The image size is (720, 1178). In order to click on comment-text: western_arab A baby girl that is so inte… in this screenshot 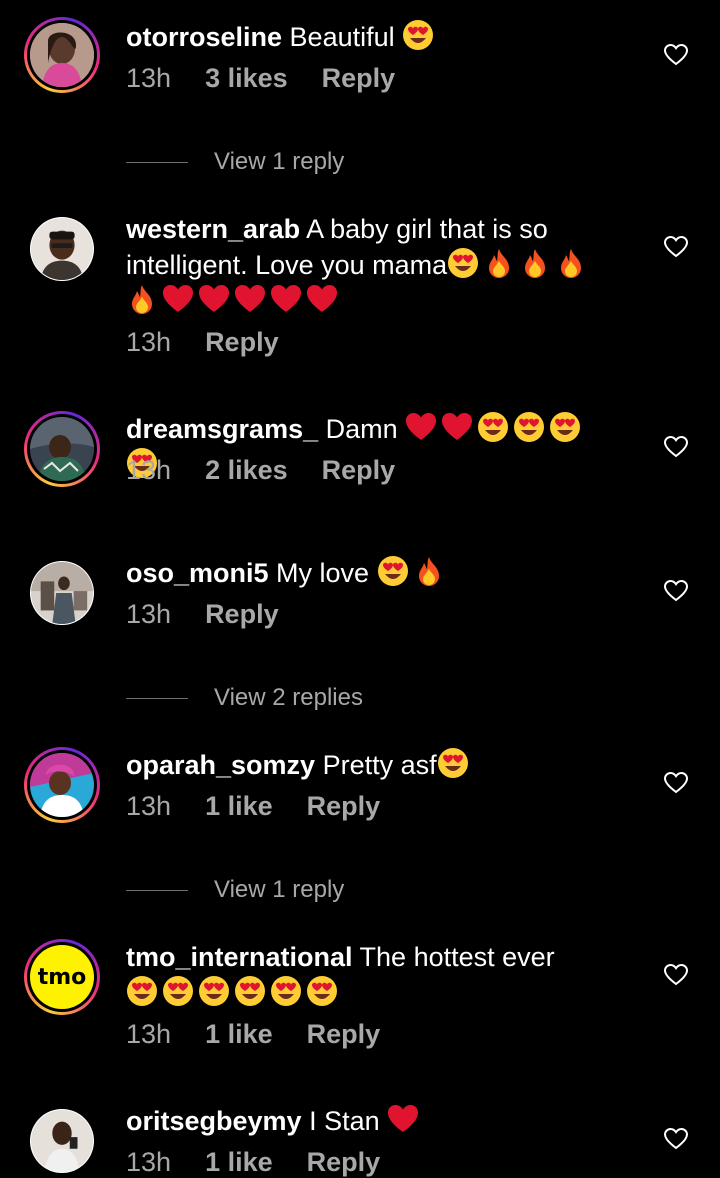, I will do `click(361, 265)`.